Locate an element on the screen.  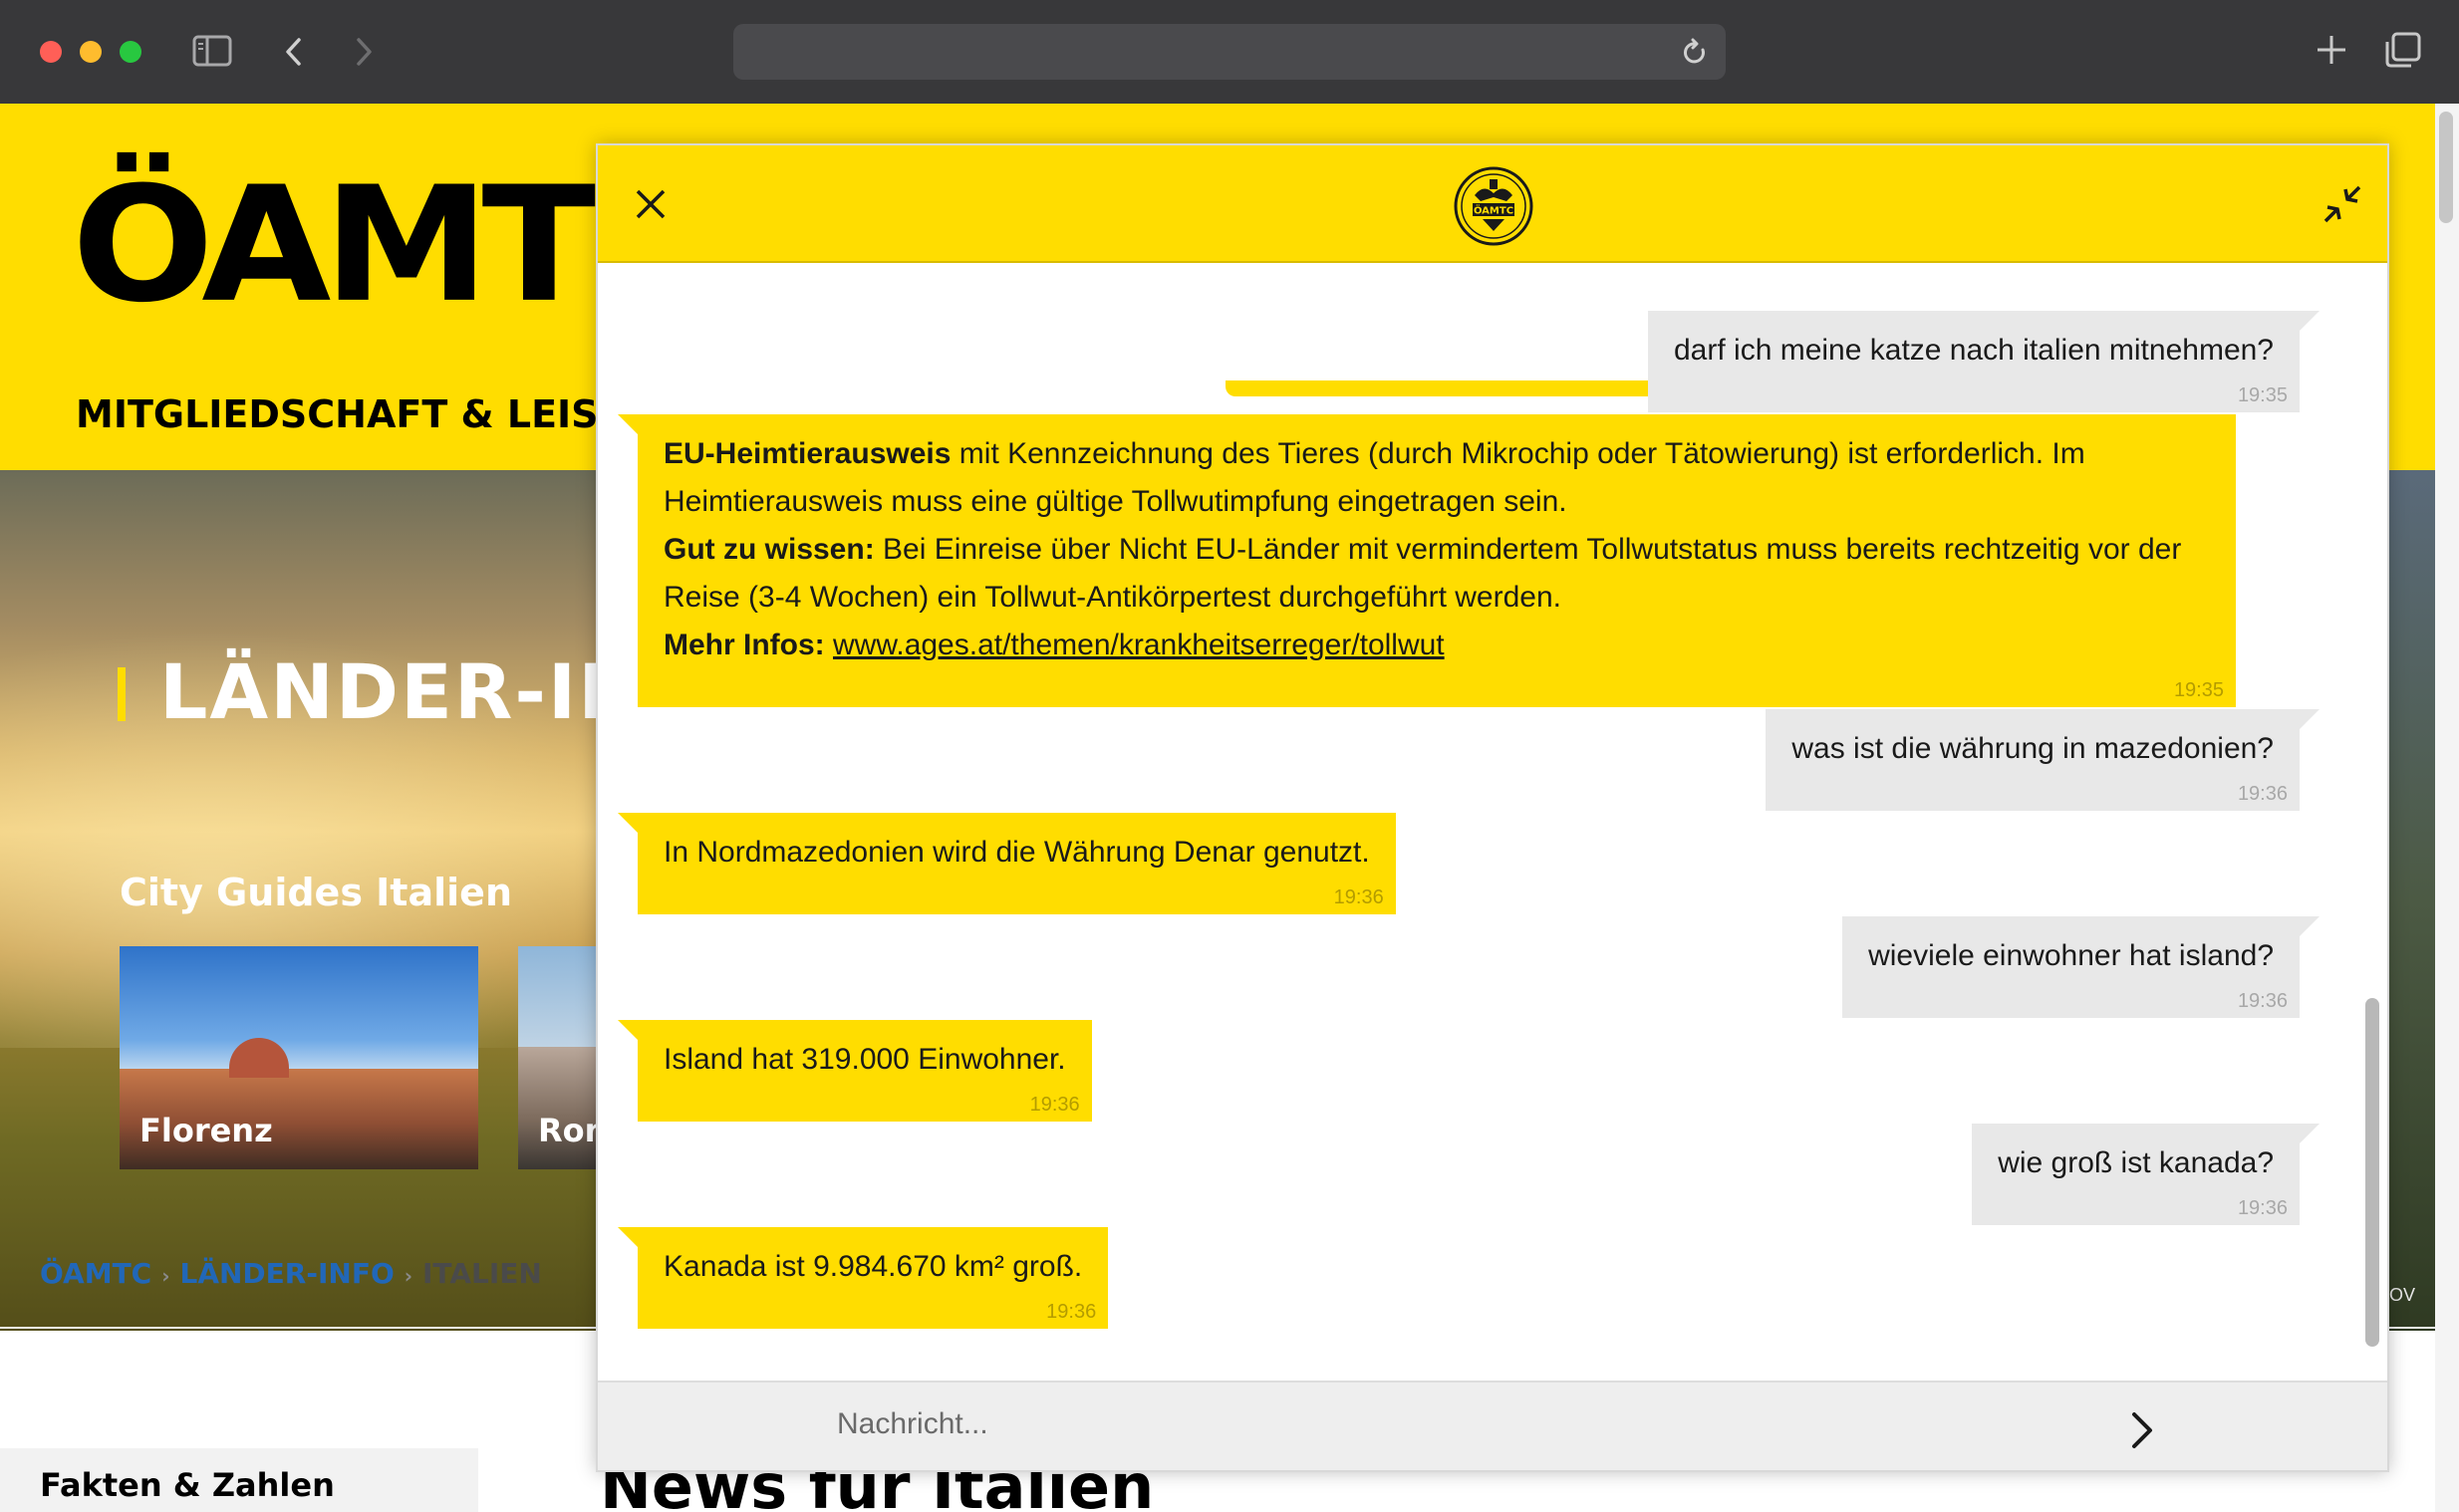
user-message: wieviele einwohner hat island? 19:36 is located at coordinates (2081, 967).